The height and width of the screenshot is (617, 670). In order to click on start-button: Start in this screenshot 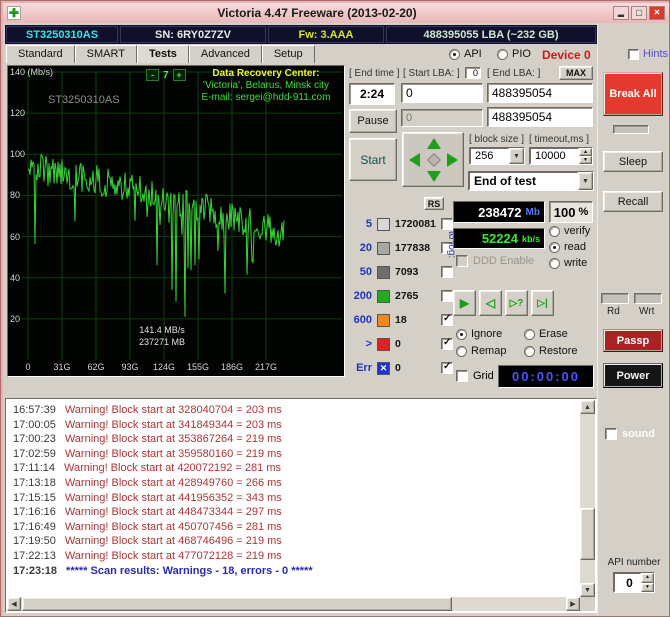, I will do `click(373, 159)`.